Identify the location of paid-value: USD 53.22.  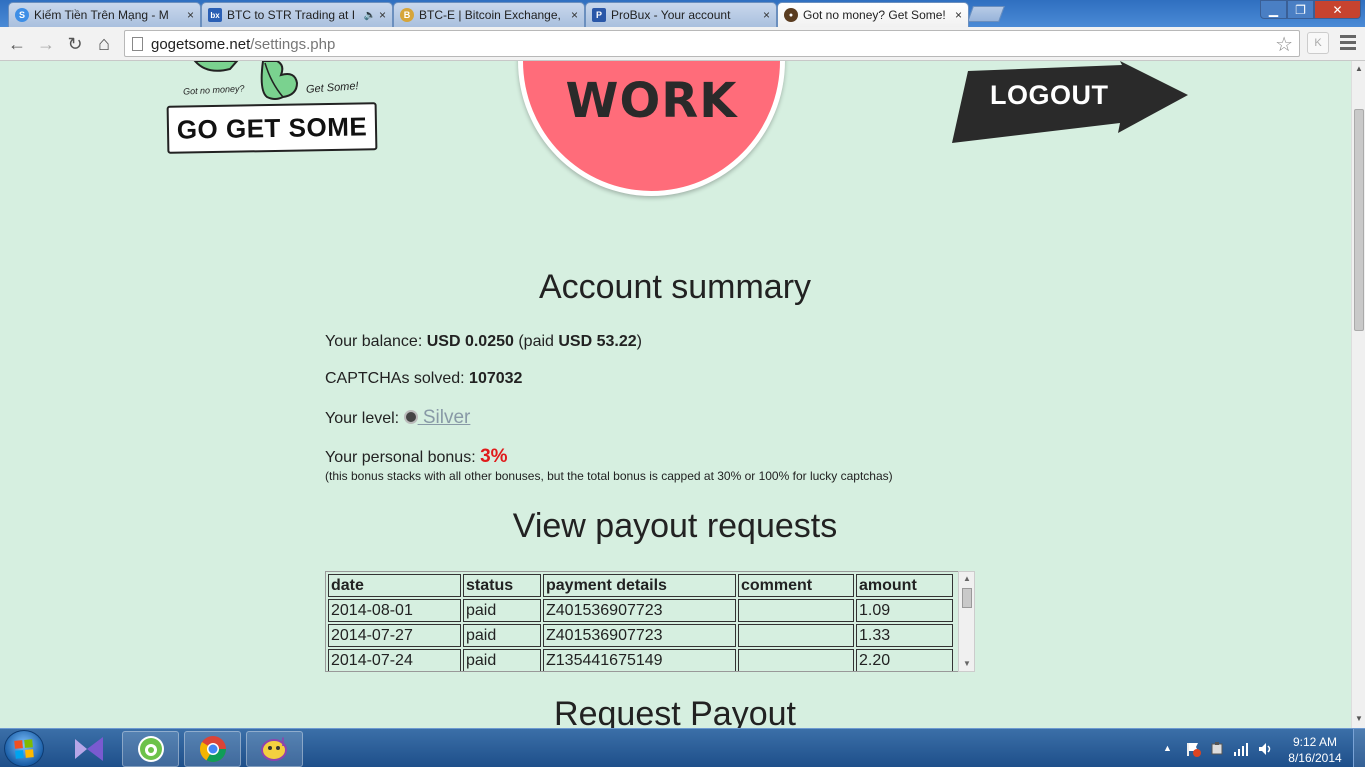
(597, 341).